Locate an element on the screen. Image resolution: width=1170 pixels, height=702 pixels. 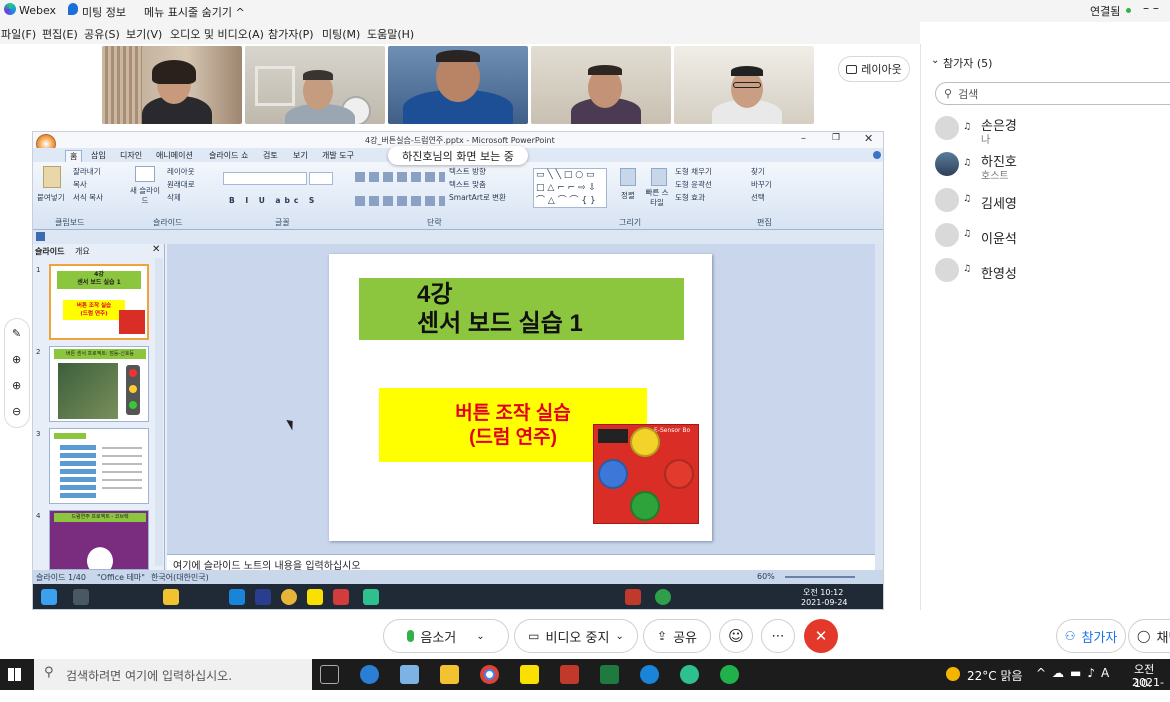
zoom-out-icon: ⊖ is located at coordinates (16, 411).